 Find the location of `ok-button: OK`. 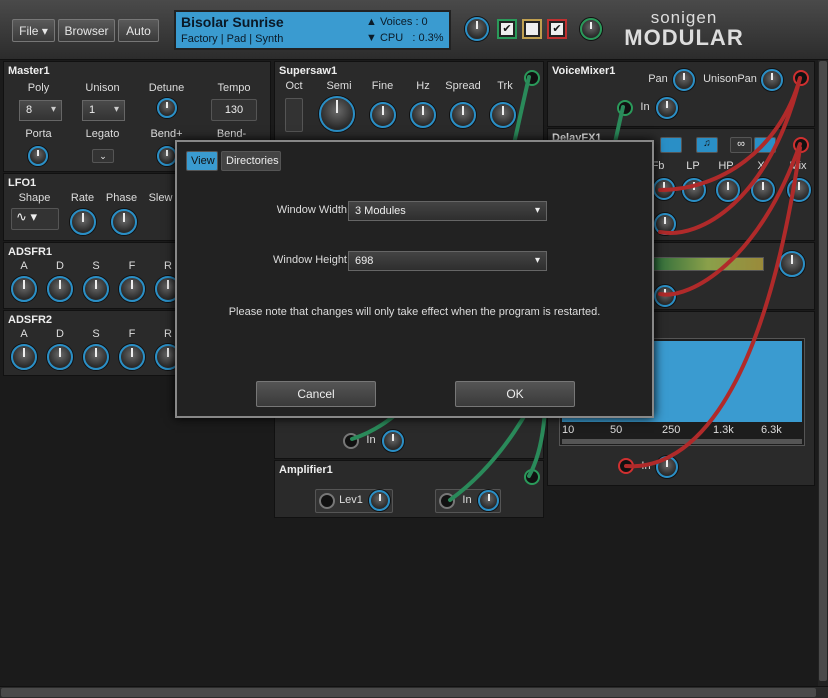

ok-button: OK is located at coordinates (515, 394).